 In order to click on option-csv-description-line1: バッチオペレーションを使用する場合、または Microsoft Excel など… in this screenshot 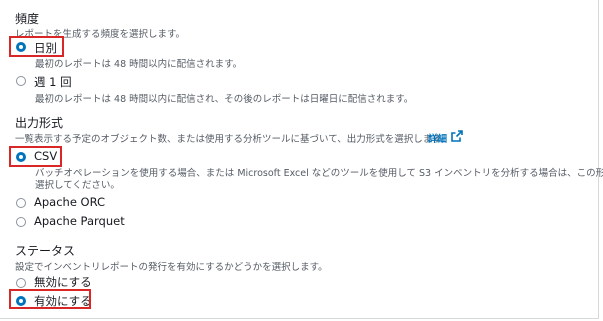, I will do `click(319, 173)`.